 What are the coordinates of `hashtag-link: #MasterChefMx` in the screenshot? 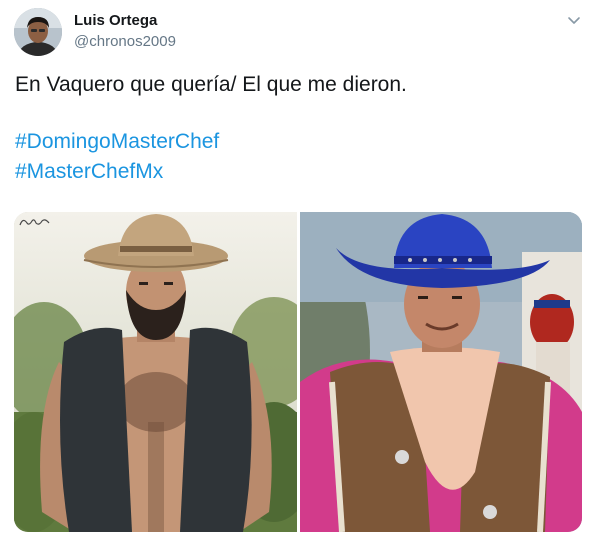 It's located at (89, 171).